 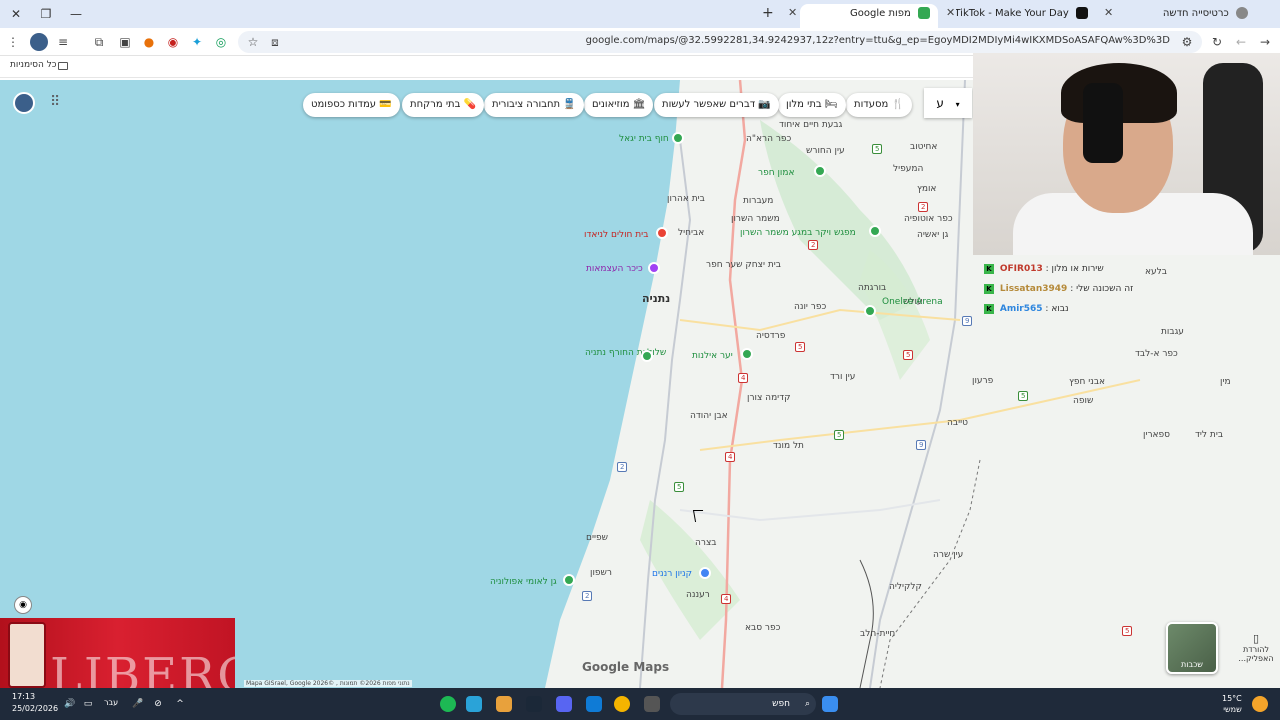 I want to click on place-label: תל מונד, so click(x=788, y=446).